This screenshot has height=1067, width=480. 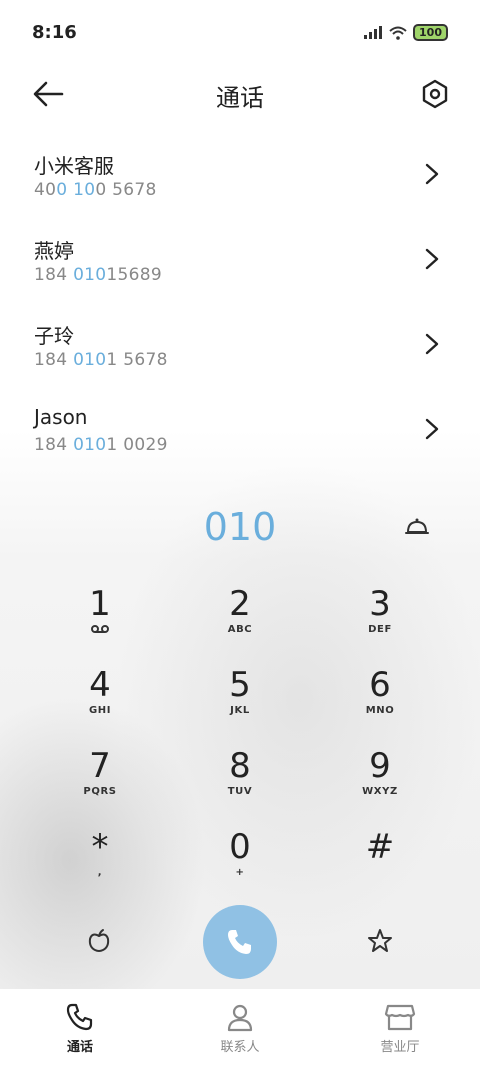 I want to click on key-letters: ,, so click(x=100, y=872).